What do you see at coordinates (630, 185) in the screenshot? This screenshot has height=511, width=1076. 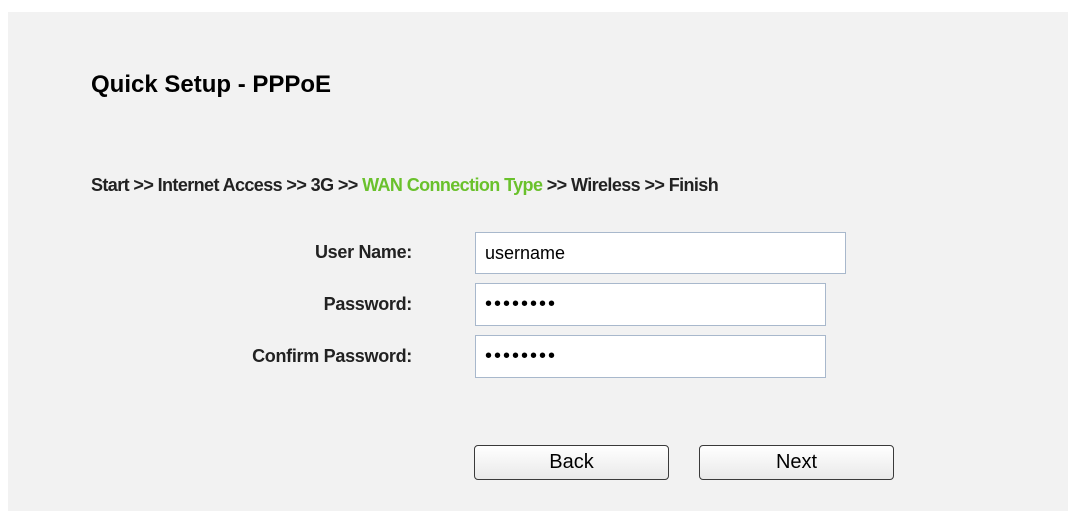 I see `breadcrumb-steps-after: >> Wireless >> Finish` at bounding box center [630, 185].